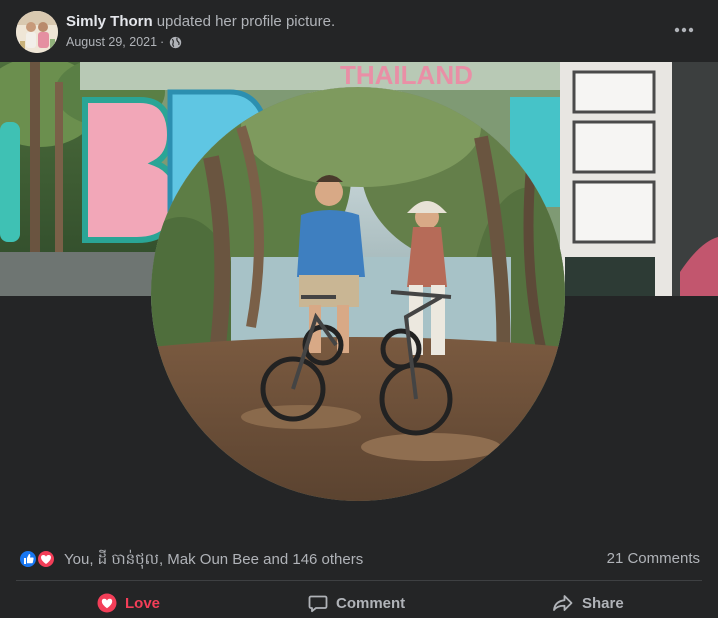  I want to click on share-button: Share, so click(588, 603).